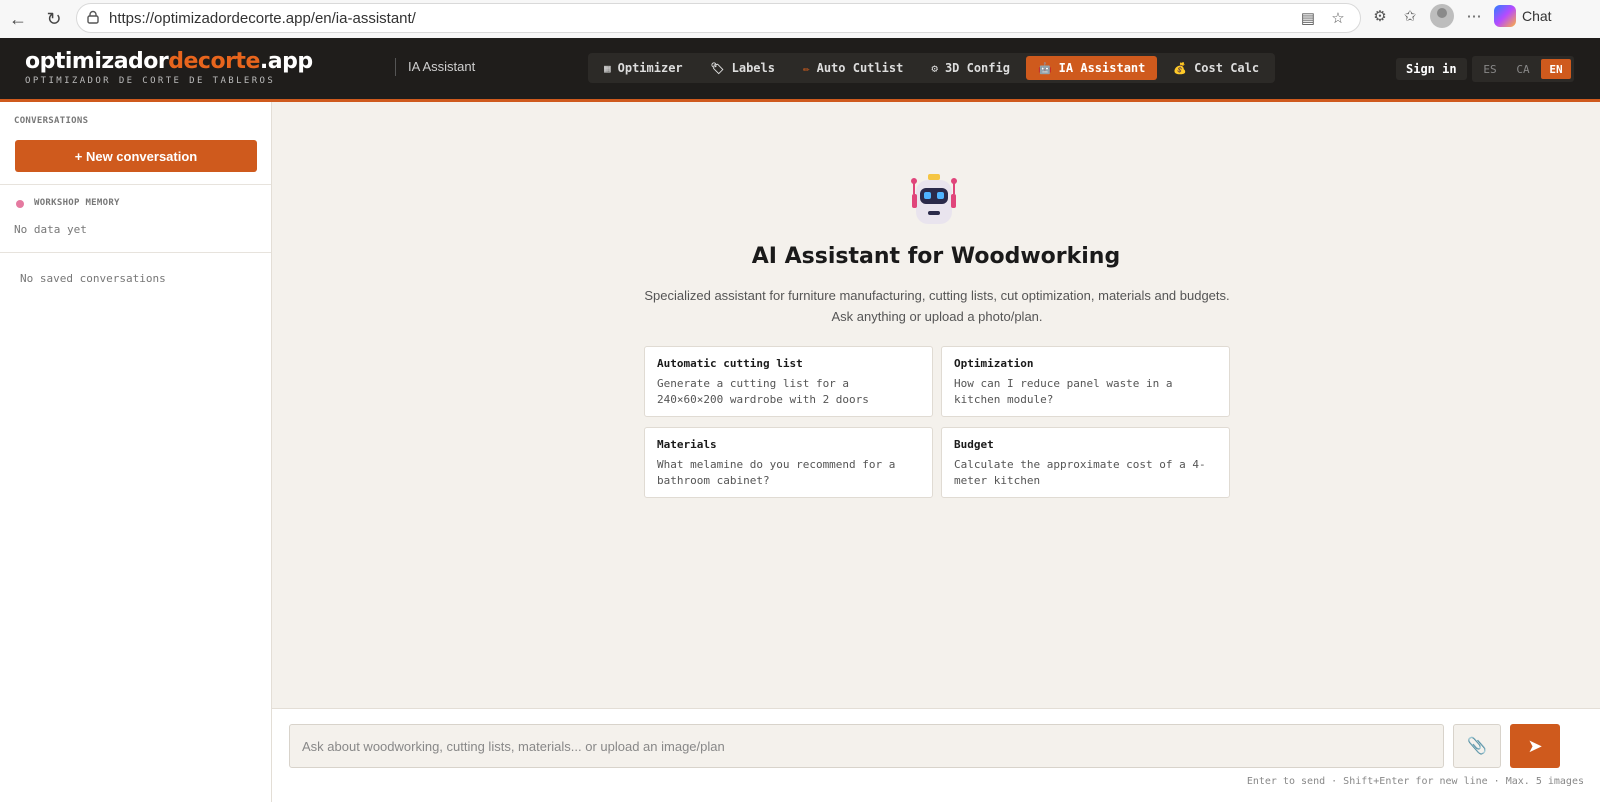  What do you see at coordinates (20, 204) in the screenshot?
I see `brain-icon` at bounding box center [20, 204].